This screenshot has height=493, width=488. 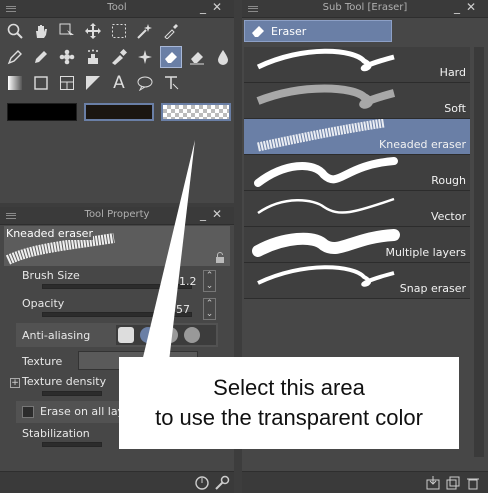 I want to click on anti-aliasing-selector, so click(x=166, y=335).